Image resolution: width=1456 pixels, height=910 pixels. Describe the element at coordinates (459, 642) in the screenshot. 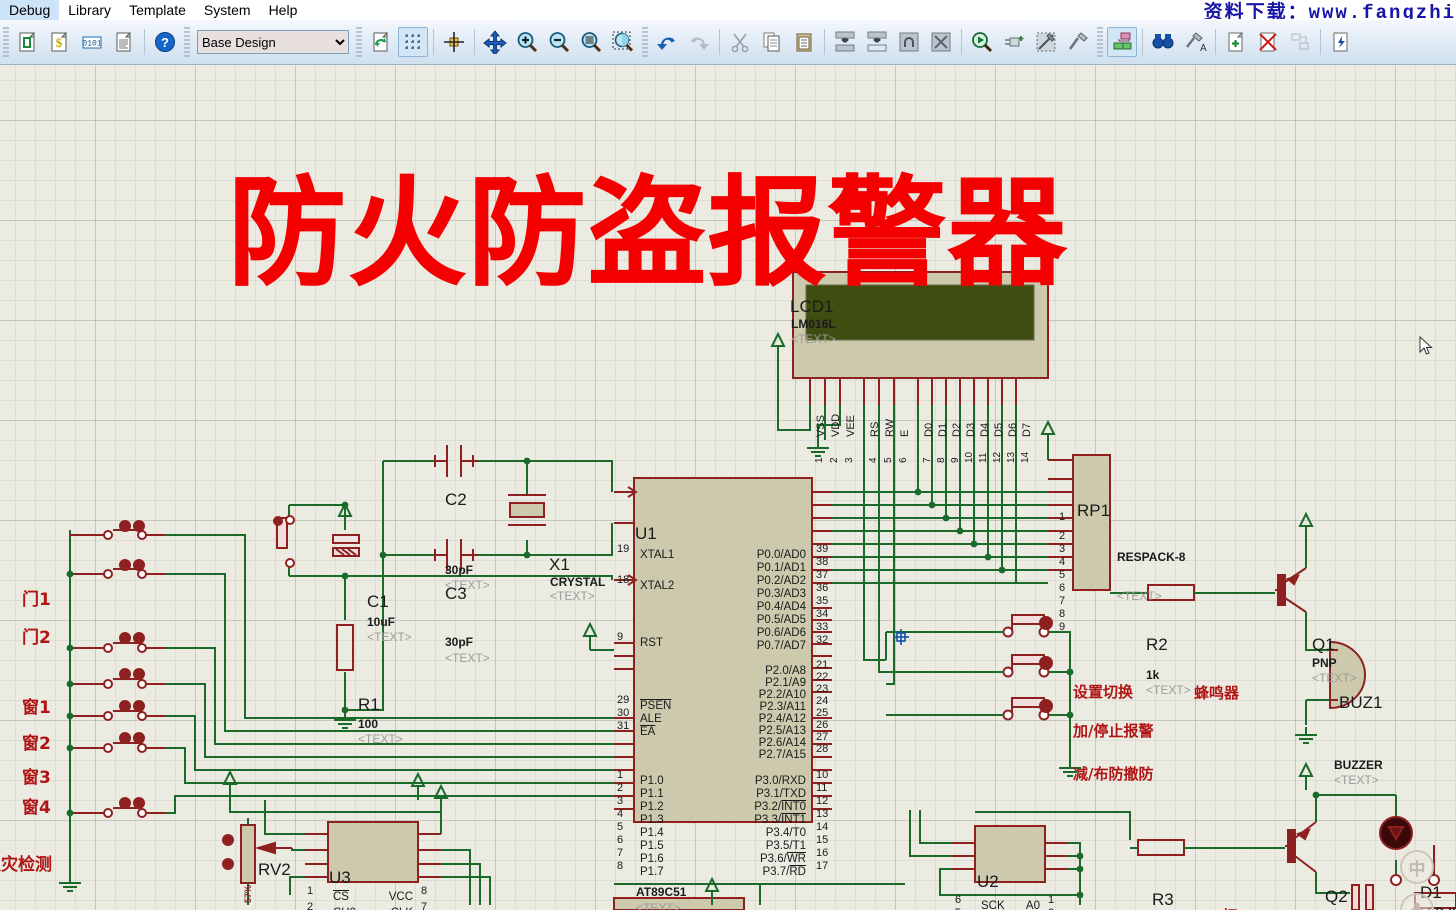

I see `c3-value: 30pF` at that location.